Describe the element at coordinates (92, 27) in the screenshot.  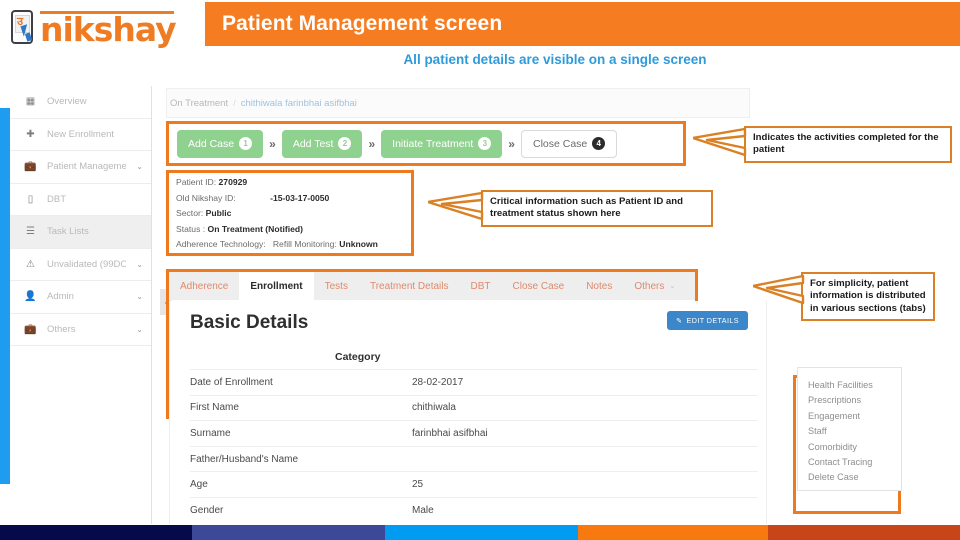
I see `nikshay-logo: उ nikshay` at that location.